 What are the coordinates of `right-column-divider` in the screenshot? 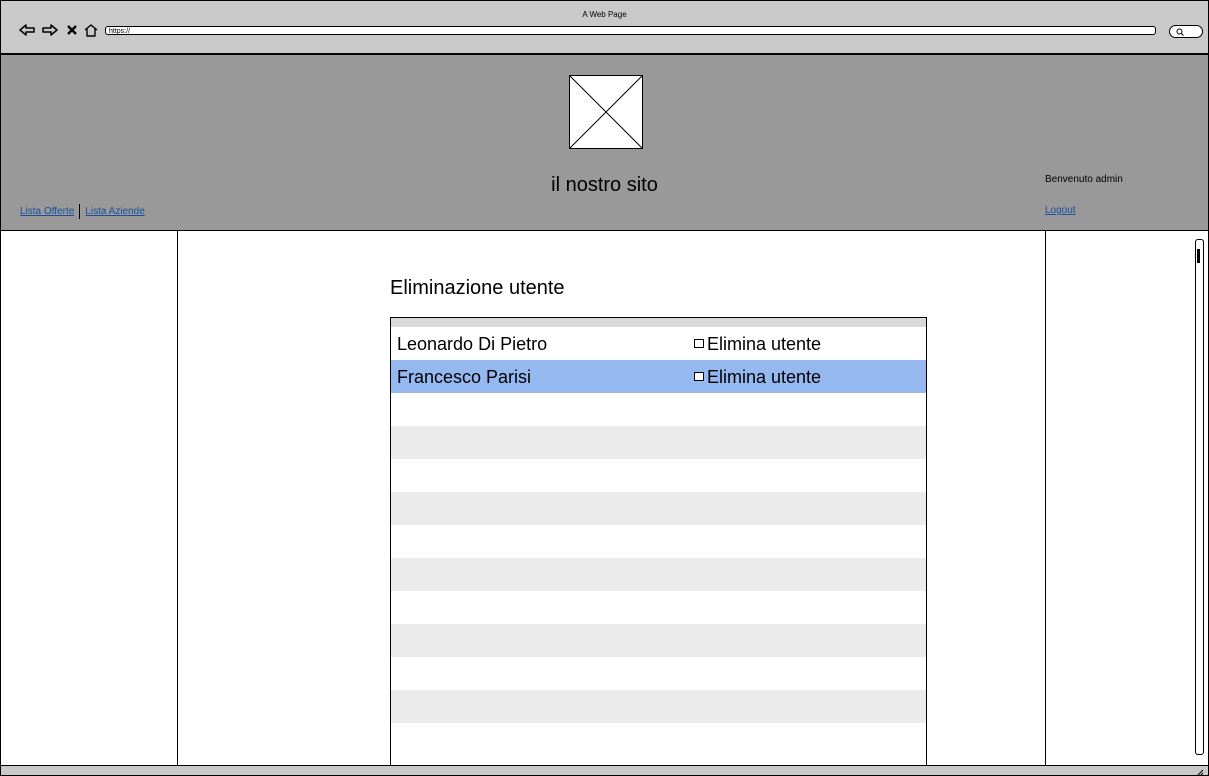 It's located at (1045, 498).